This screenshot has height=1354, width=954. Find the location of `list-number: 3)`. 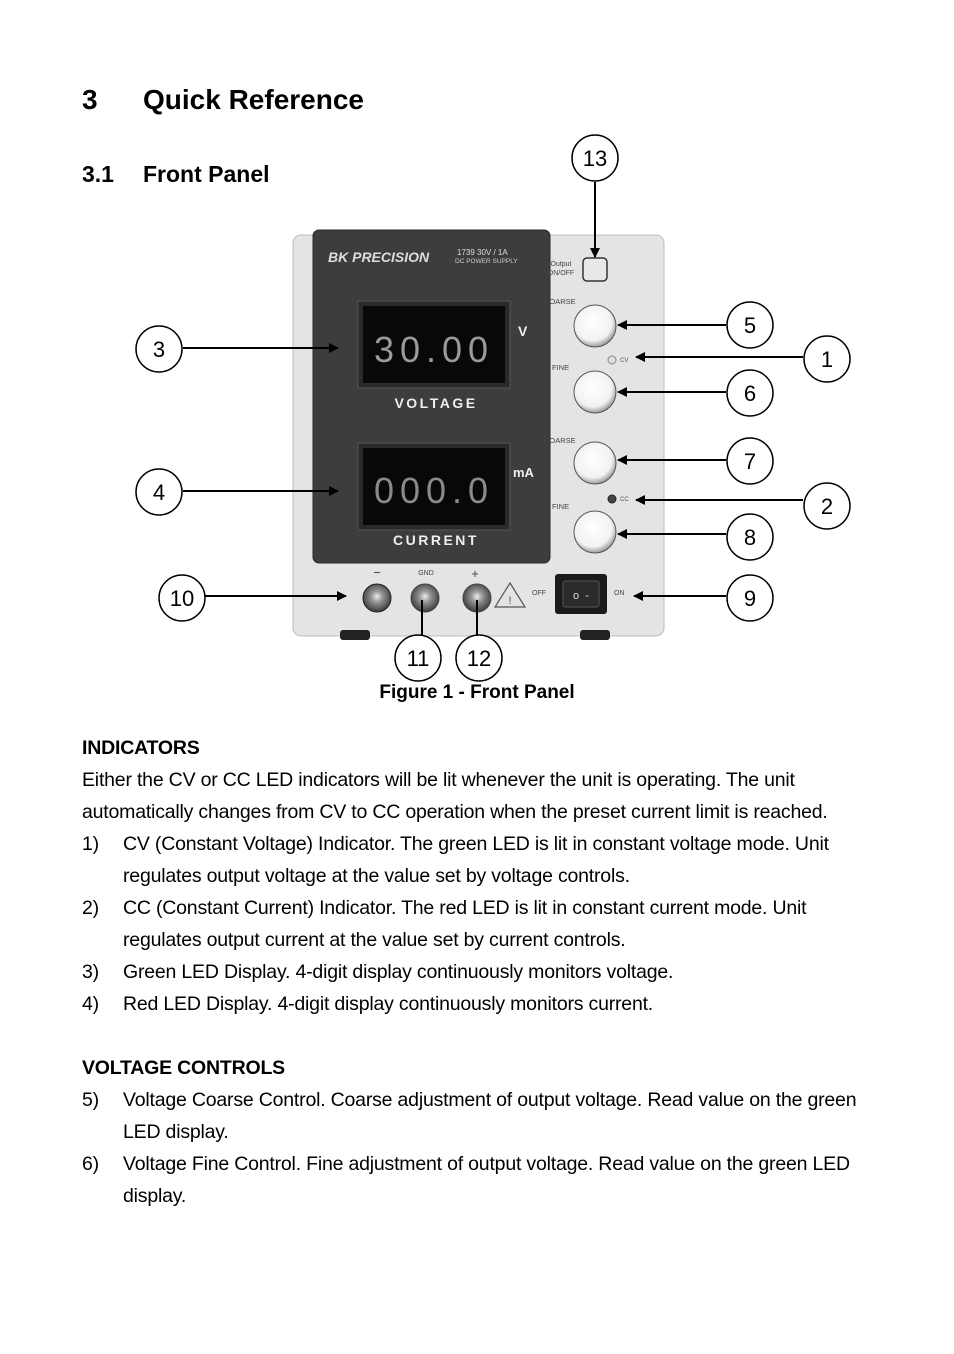

list-number: 3) is located at coordinates (90, 972).